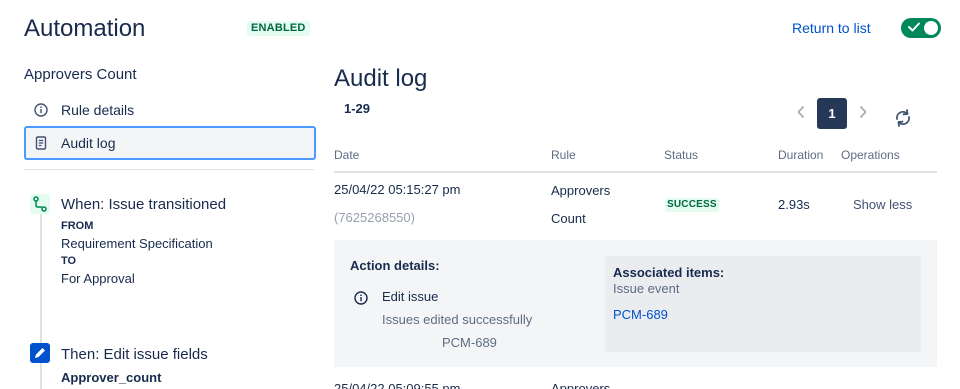  Describe the element at coordinates (563, 155) in the screenshot. I see `column-header-rule: Rule` at that location.